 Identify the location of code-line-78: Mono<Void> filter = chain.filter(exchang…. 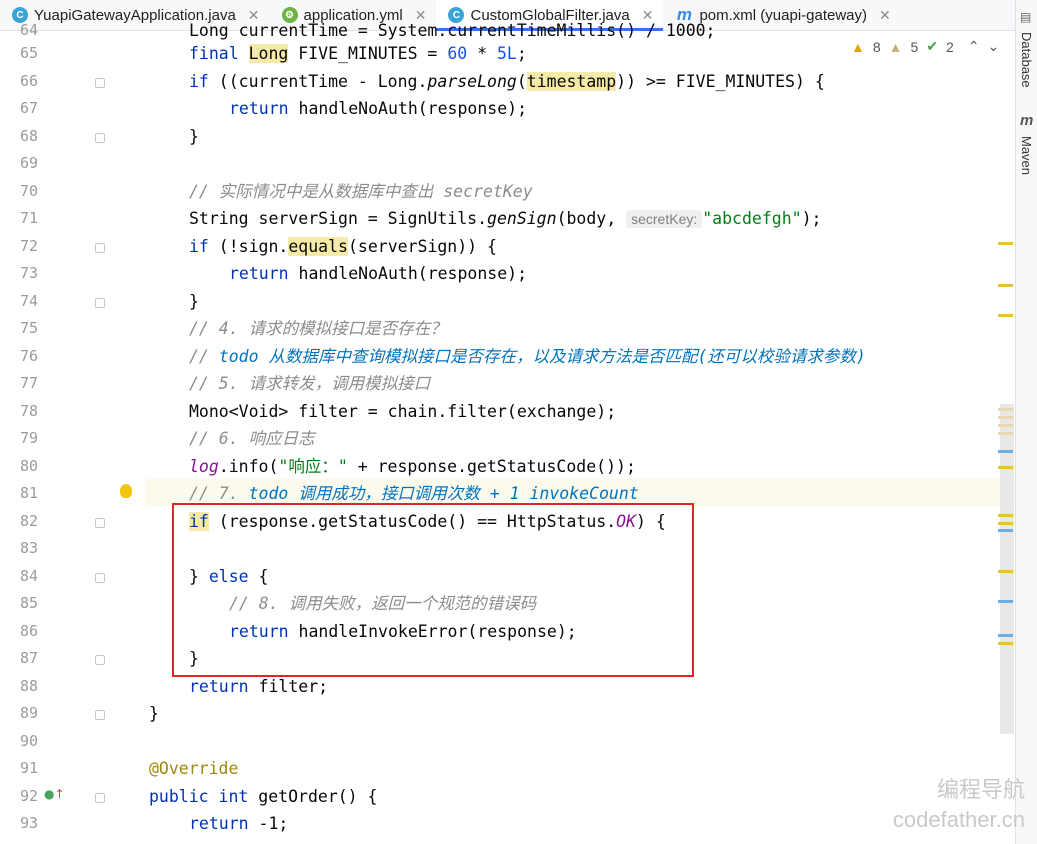
(402, 412).